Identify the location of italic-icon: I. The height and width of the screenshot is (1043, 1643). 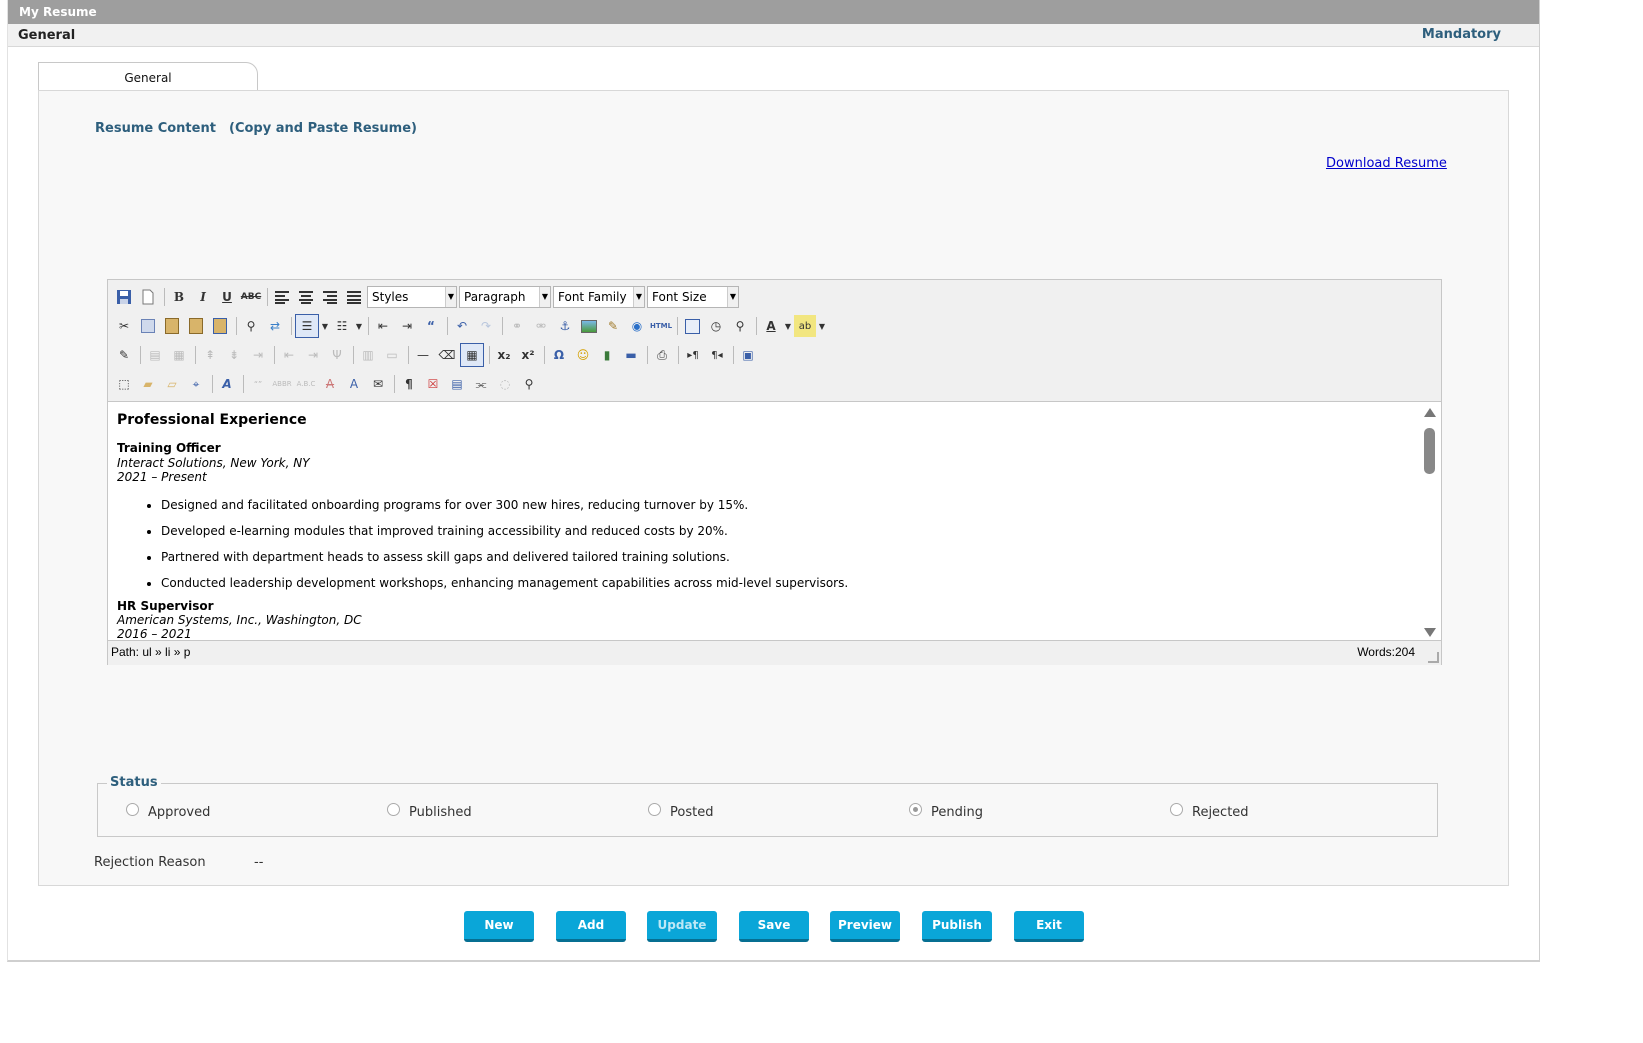
(203, 297).